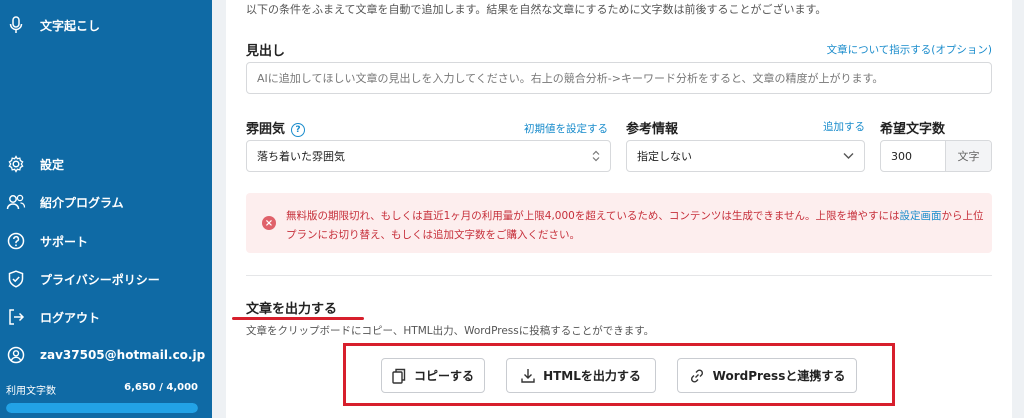 Image resolution: width=1024 pixels, height=418 pixels. Describe the element at coordinates (566, 128) in the screenshot. I see `set-default-link: 初期値を設定する` at that location.